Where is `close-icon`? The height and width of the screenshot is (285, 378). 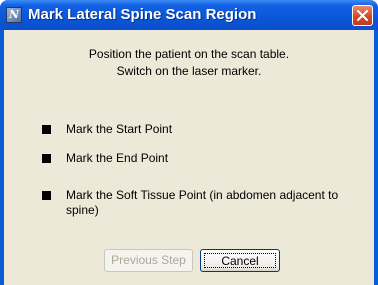 close-icon is located at coordinates (362, 15).